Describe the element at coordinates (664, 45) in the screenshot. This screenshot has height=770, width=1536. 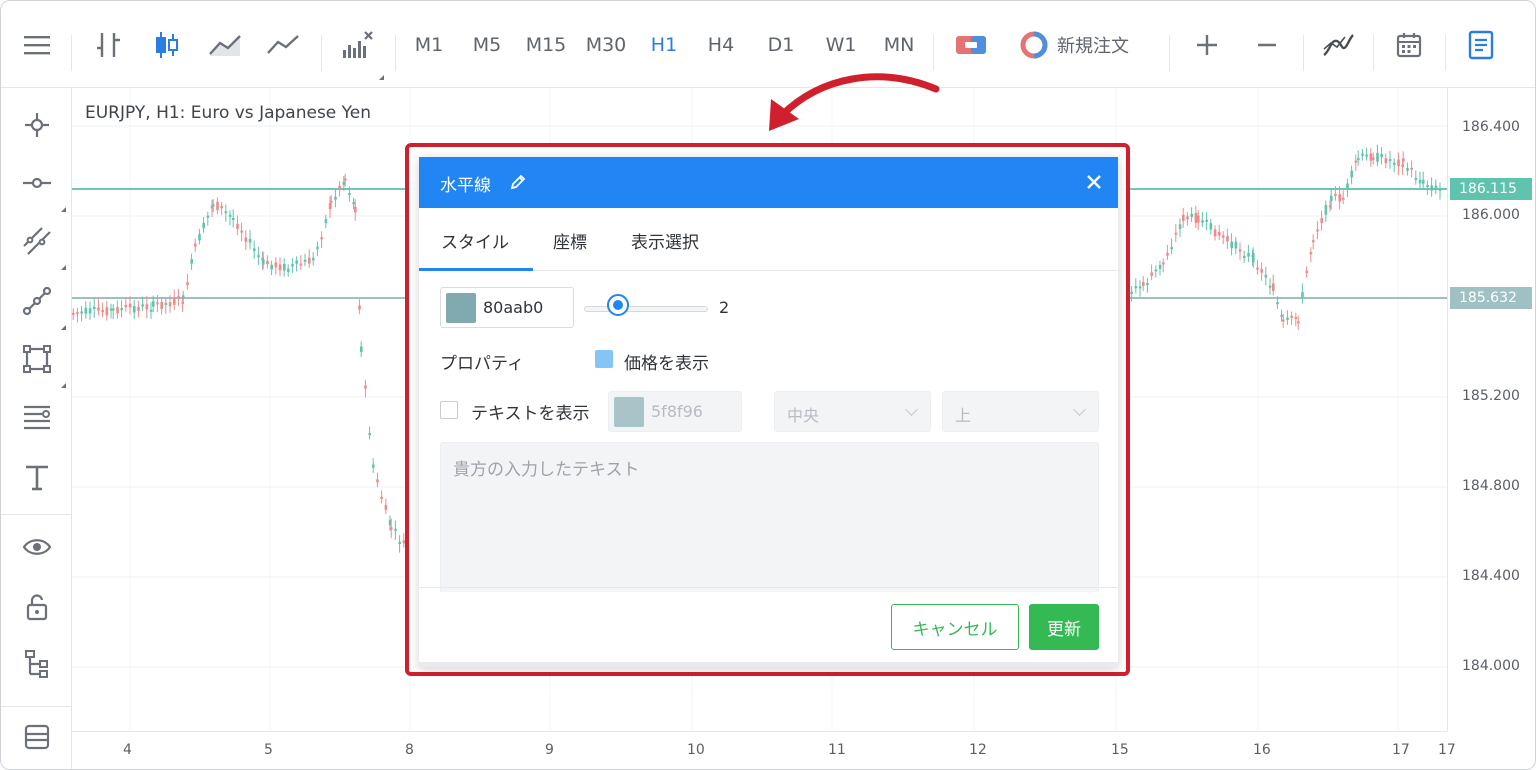
I see `timeframe-h1: H1` at that location.